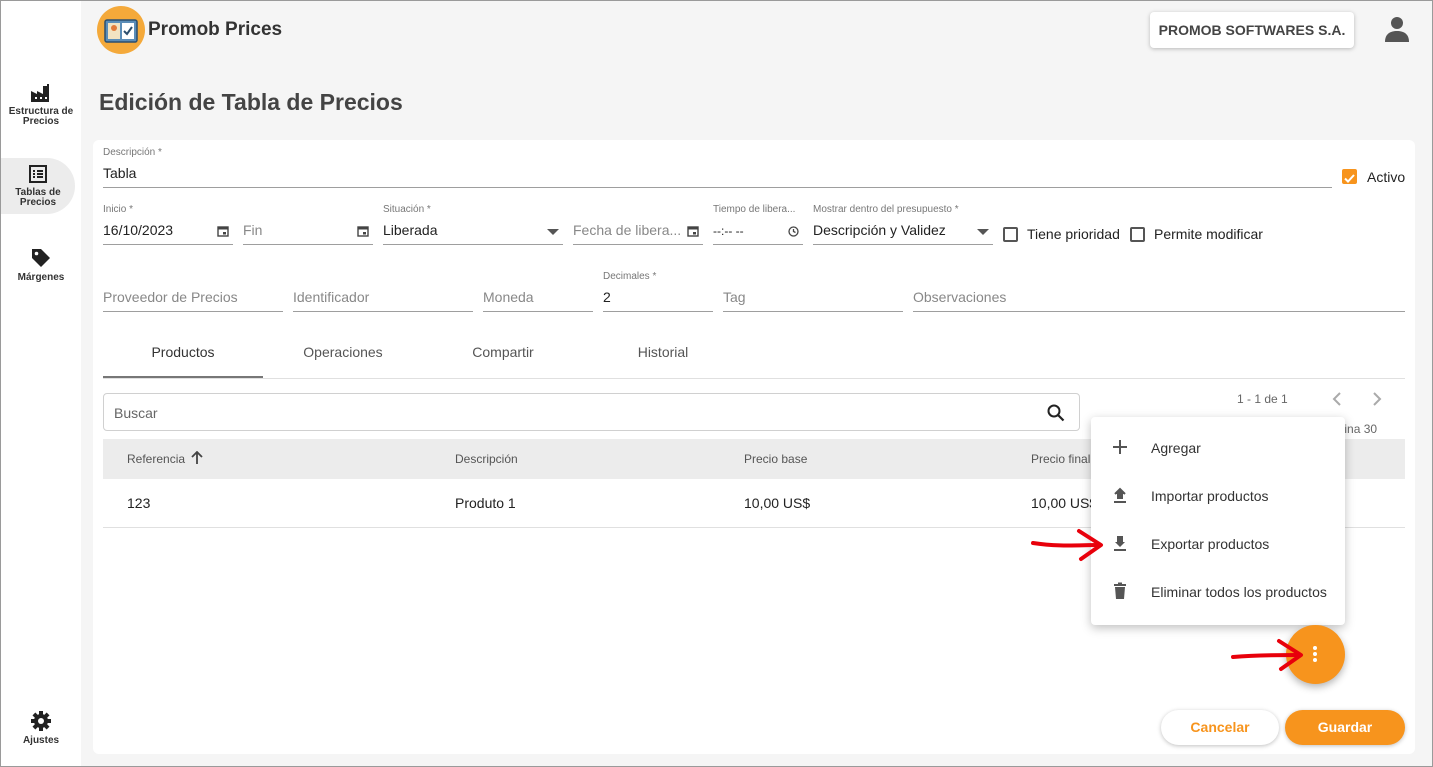  What do you see at coordinates (308, 224) in the screenshot?
I see `fin-field: Fin` at bounding box center [308, 224].